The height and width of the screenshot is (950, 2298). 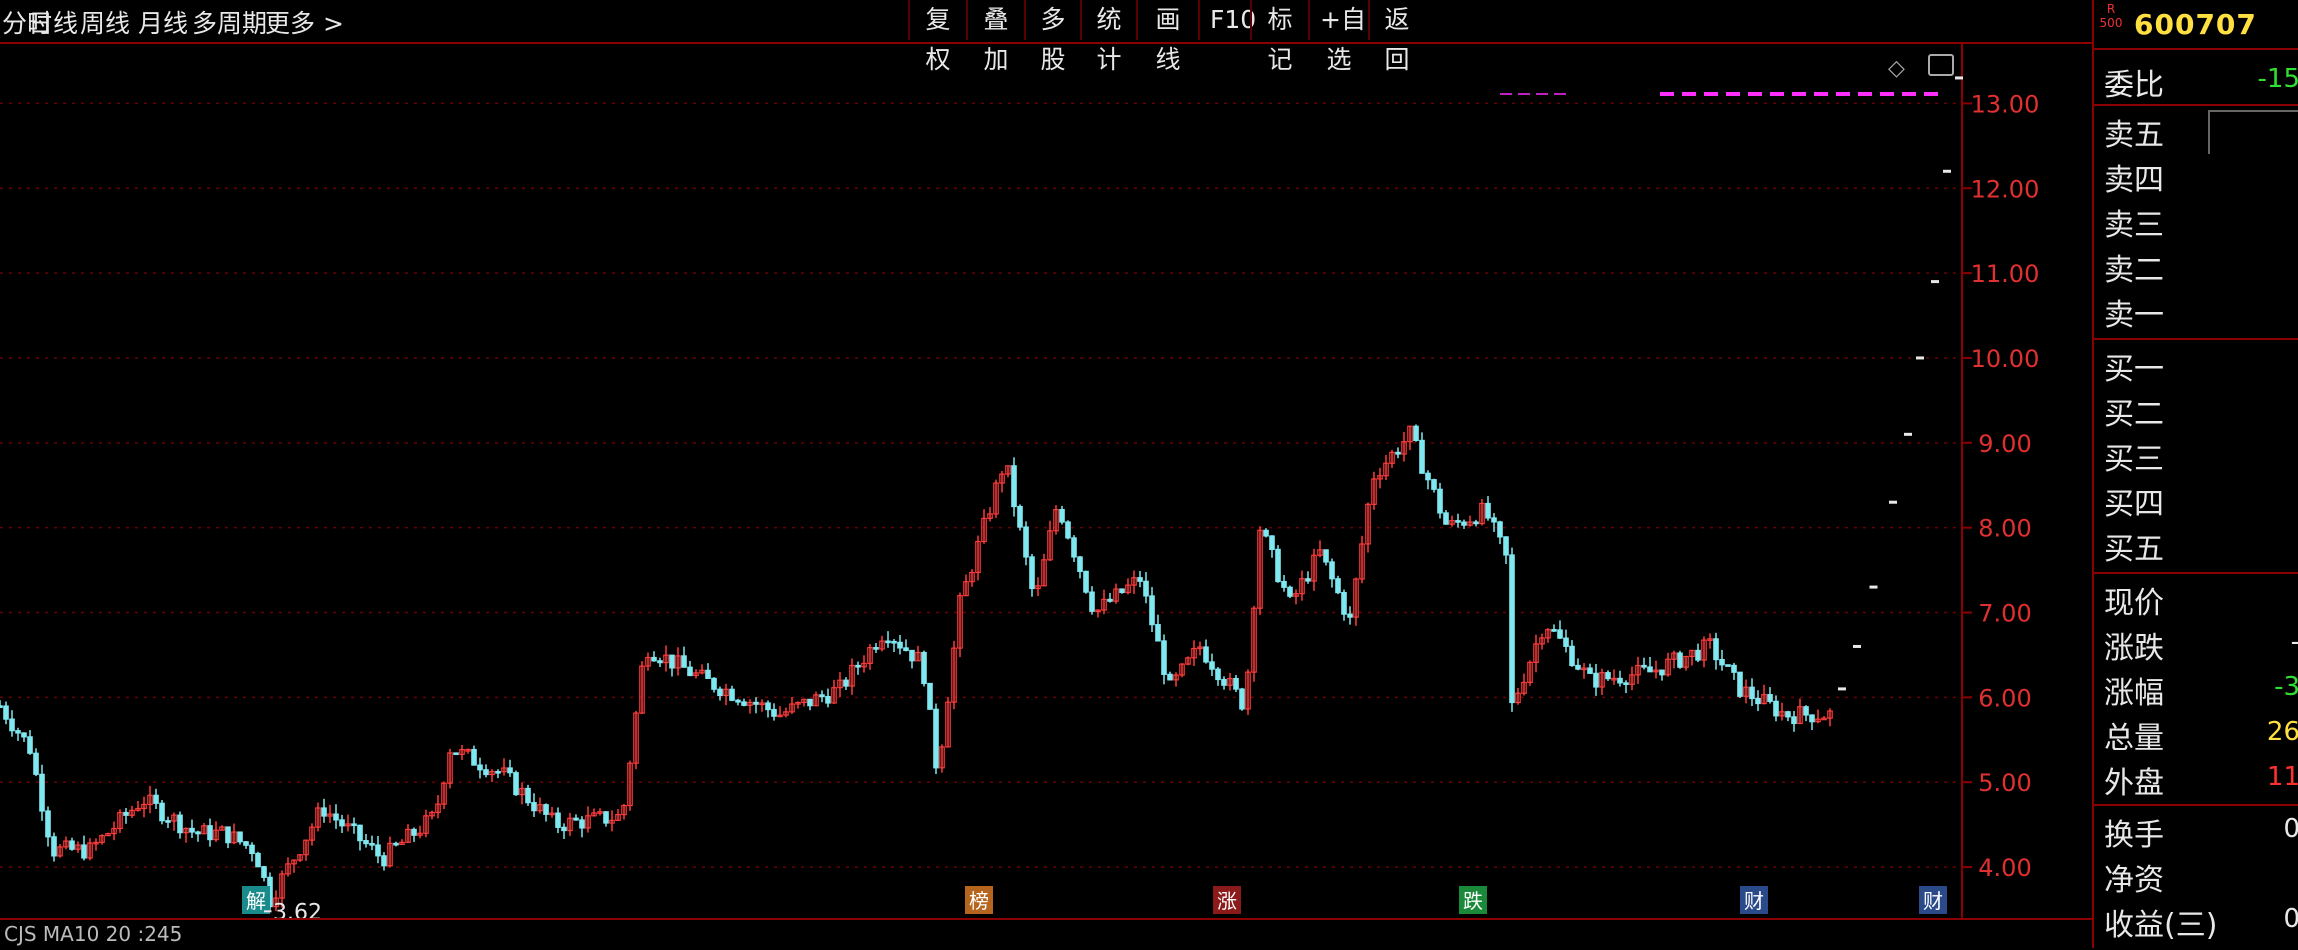 I want to click on stat2-label: 净资, so click(x=2134, y=880).